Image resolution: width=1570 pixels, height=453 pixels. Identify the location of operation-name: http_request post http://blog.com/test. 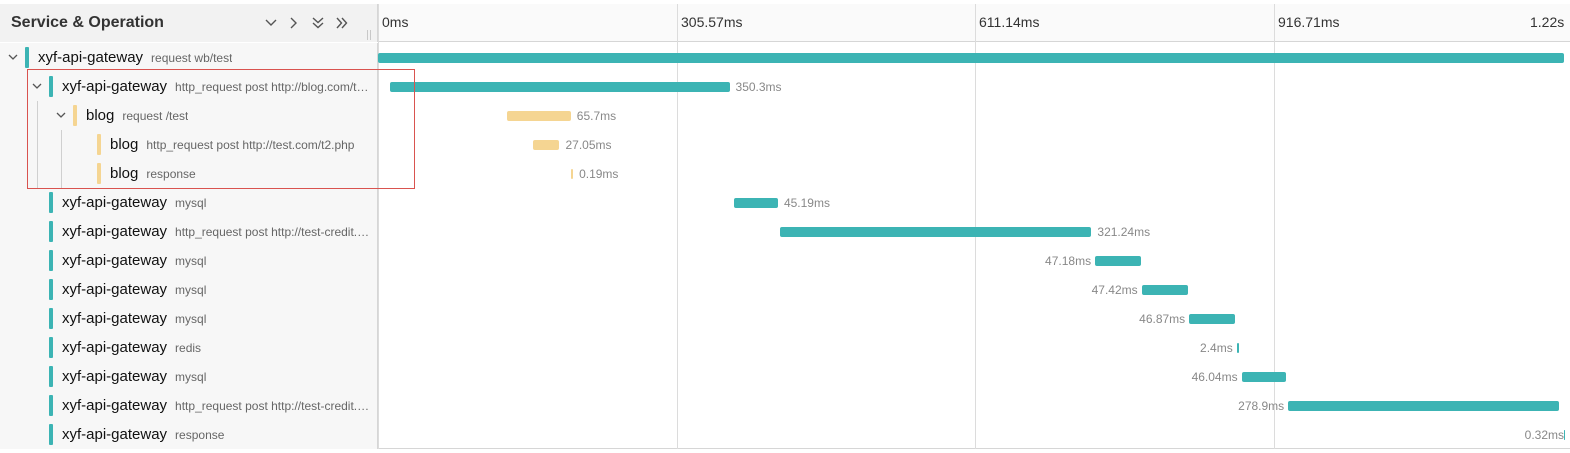
(272, 86).